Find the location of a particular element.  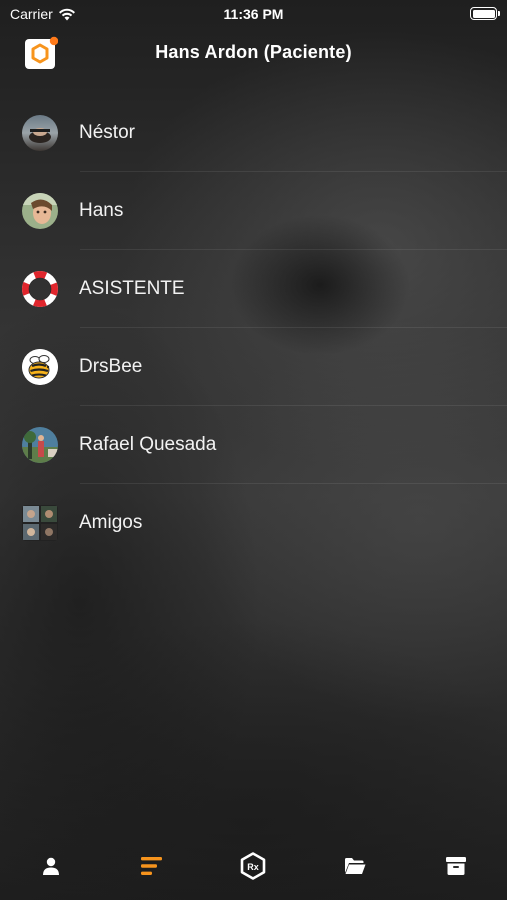

bee-icon is located at coordinates (40, 367).